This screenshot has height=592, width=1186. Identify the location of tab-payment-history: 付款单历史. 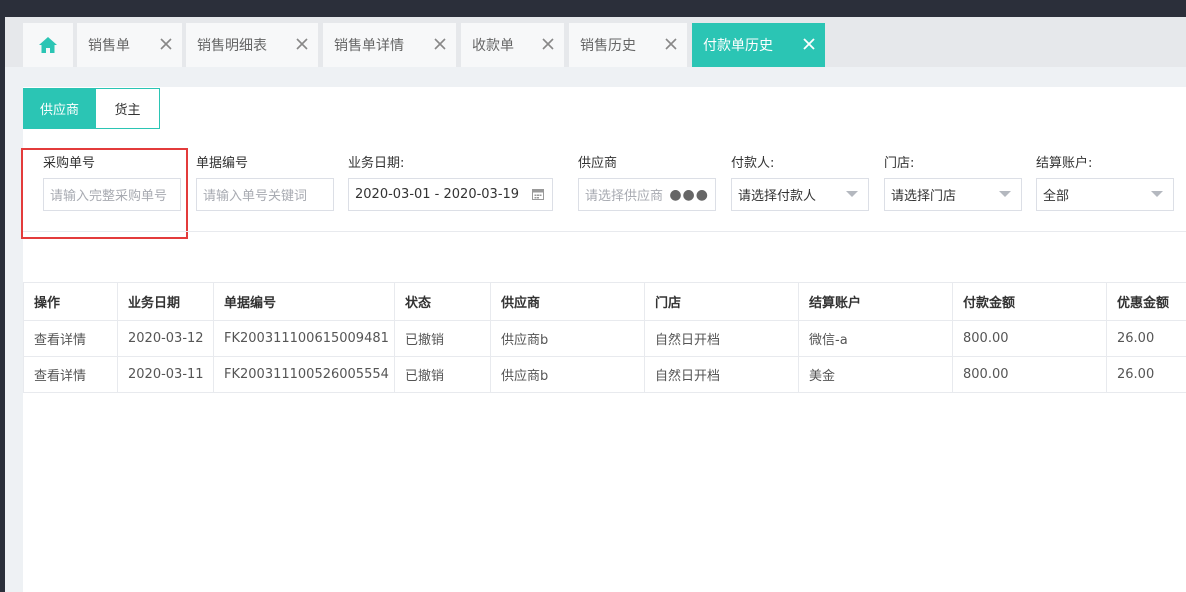
(758, 45).